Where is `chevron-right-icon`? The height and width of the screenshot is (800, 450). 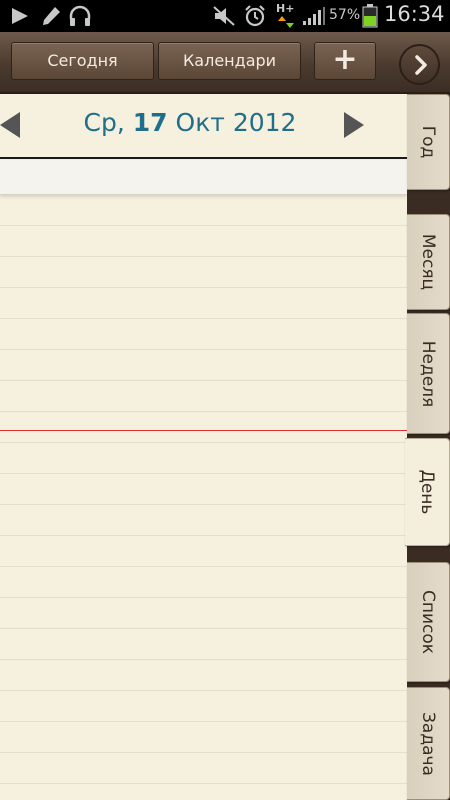
chevron-right-icon is located at coordinates (421, 65).